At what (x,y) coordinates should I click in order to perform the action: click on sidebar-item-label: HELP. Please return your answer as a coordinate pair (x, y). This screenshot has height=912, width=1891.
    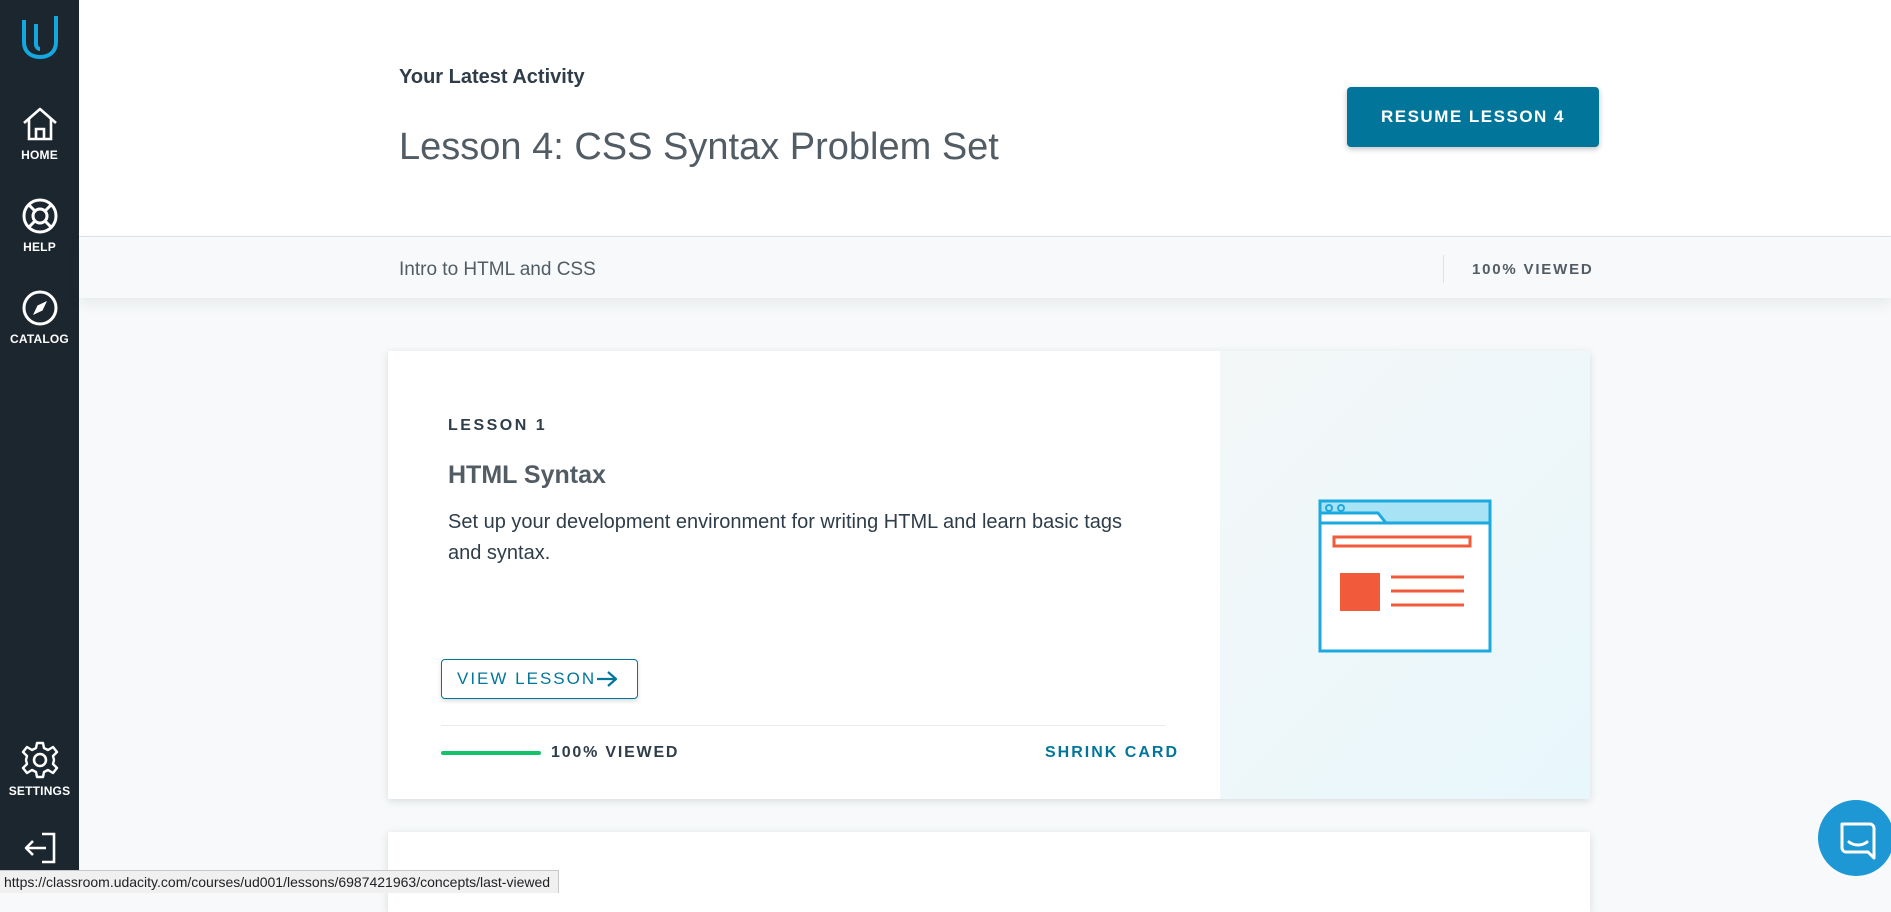
    Looking at the image, I should click on (39, 247).